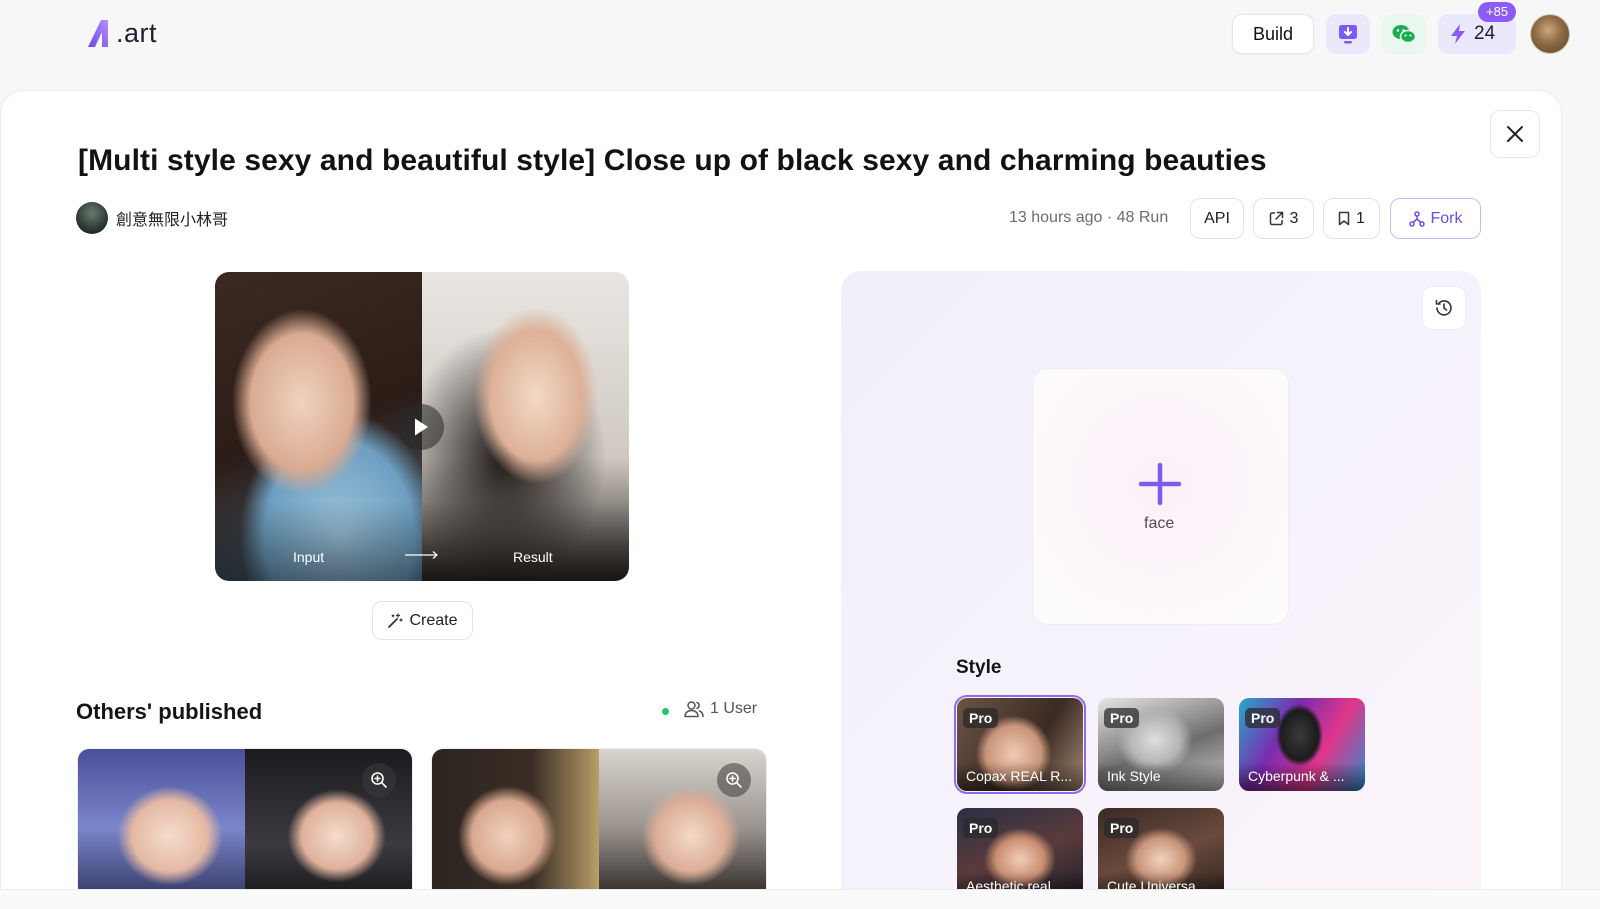  What do you see at coordinates (1161, 744) in the screenshot?
I see `style-option: Pro Ink Style` at bounding box center [1161, 744].